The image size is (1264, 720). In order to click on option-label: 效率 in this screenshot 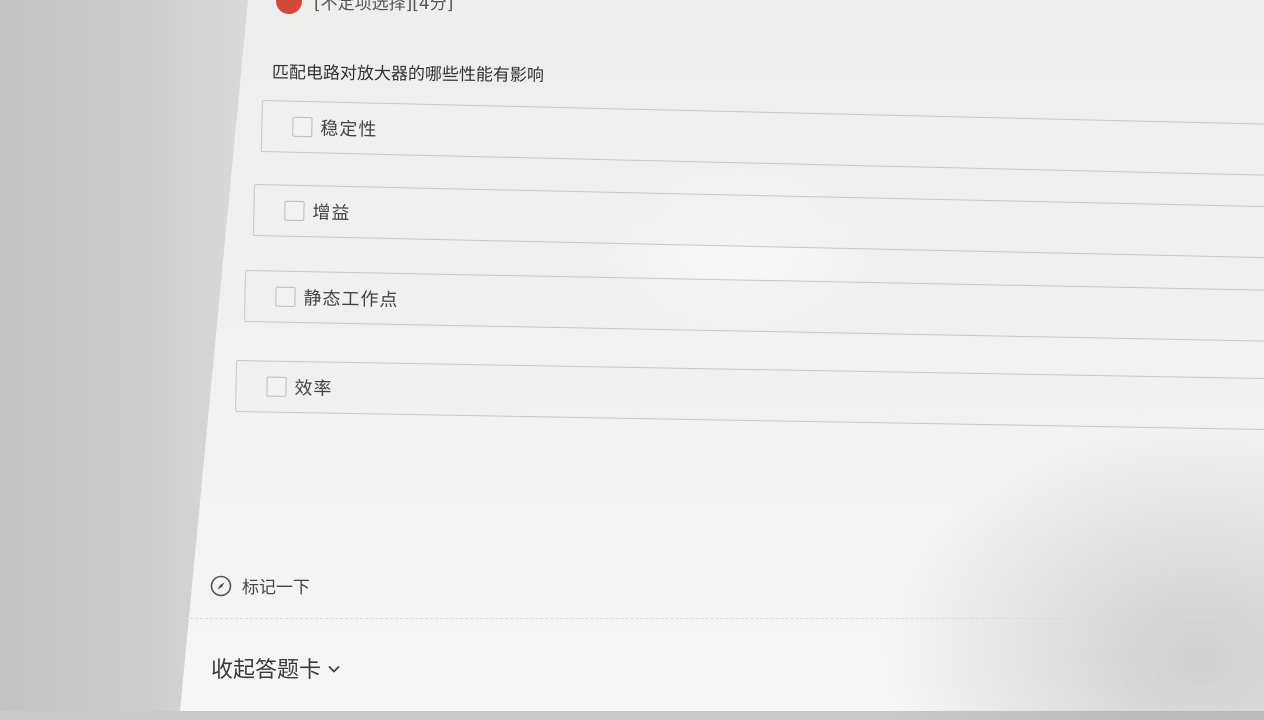, I will do `click(313, 389)`.